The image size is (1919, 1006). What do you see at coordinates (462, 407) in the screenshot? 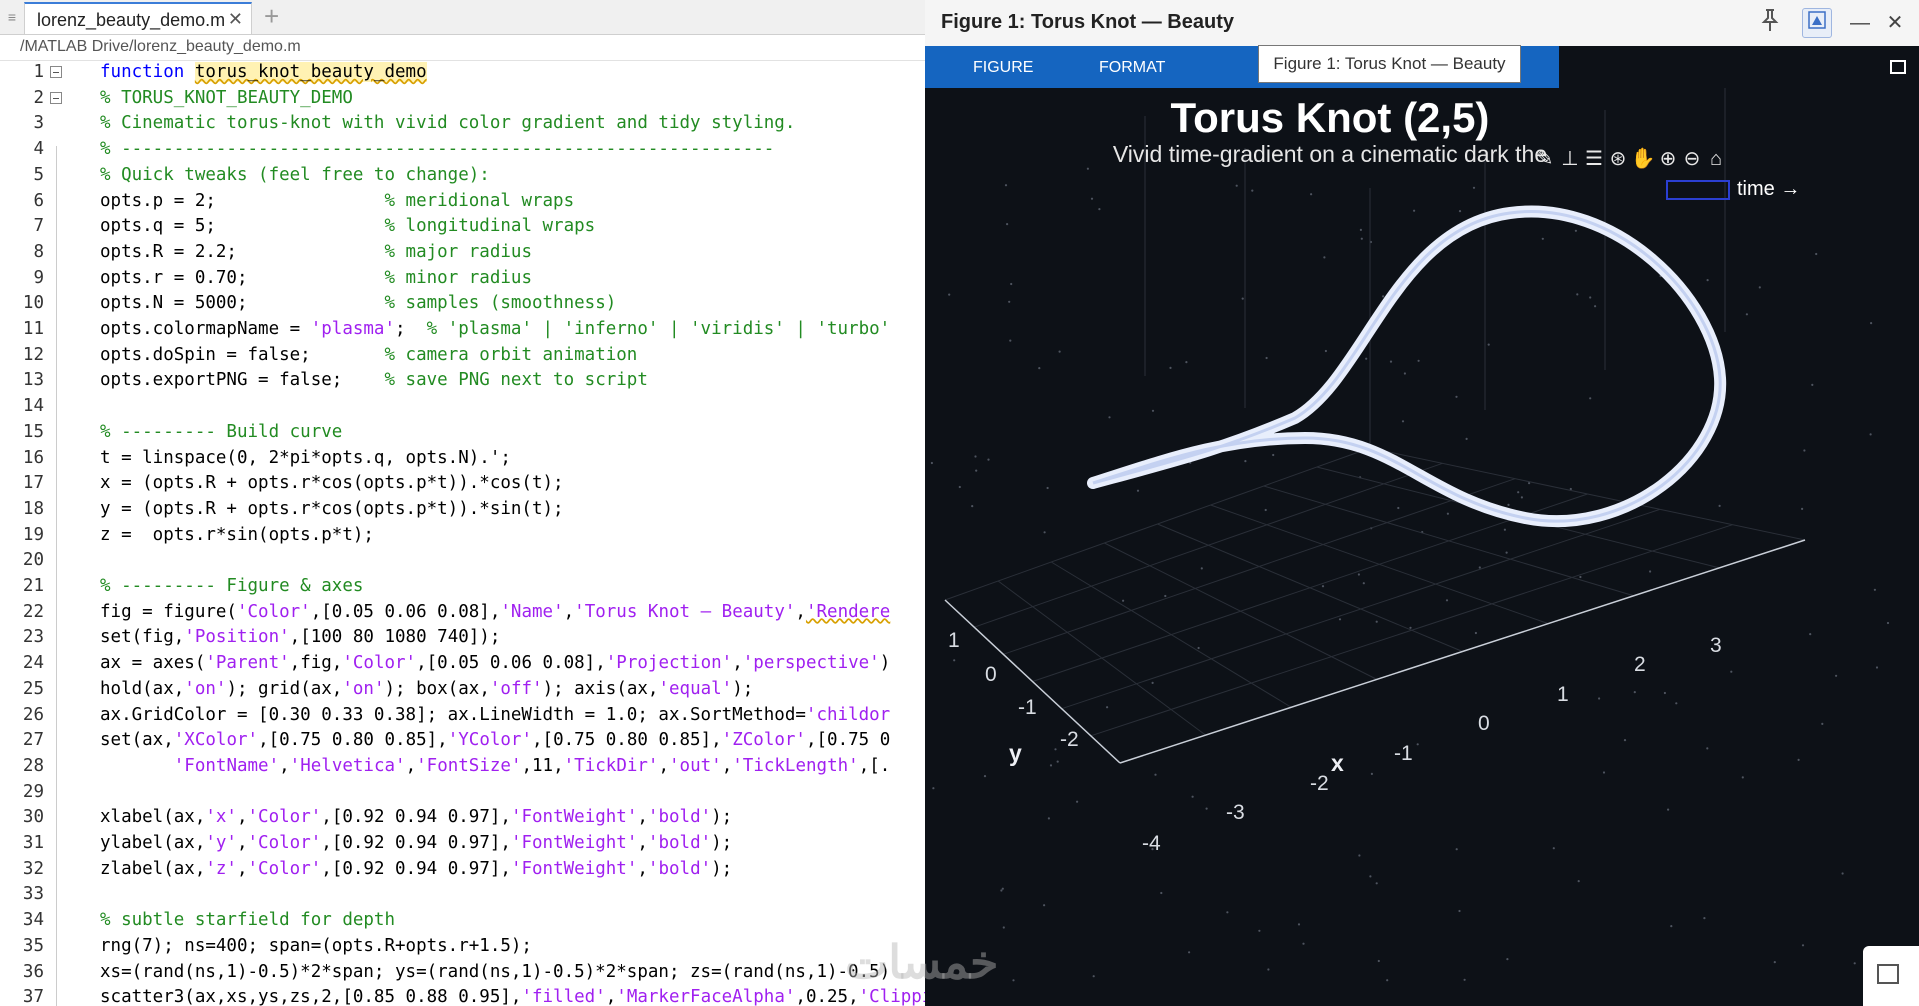
I see `code-line: 14` at bounding box center [462, 407].